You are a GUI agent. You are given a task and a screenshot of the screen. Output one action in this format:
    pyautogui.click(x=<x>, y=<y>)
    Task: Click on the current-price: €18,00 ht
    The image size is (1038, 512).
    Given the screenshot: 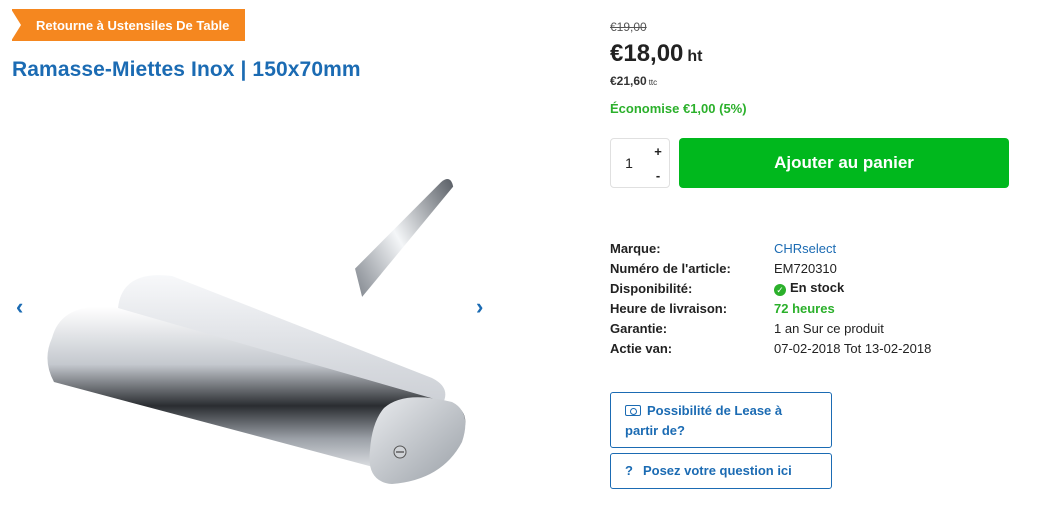 What is the action you would take?
    pyautogui.click(x=656, y=54)
    